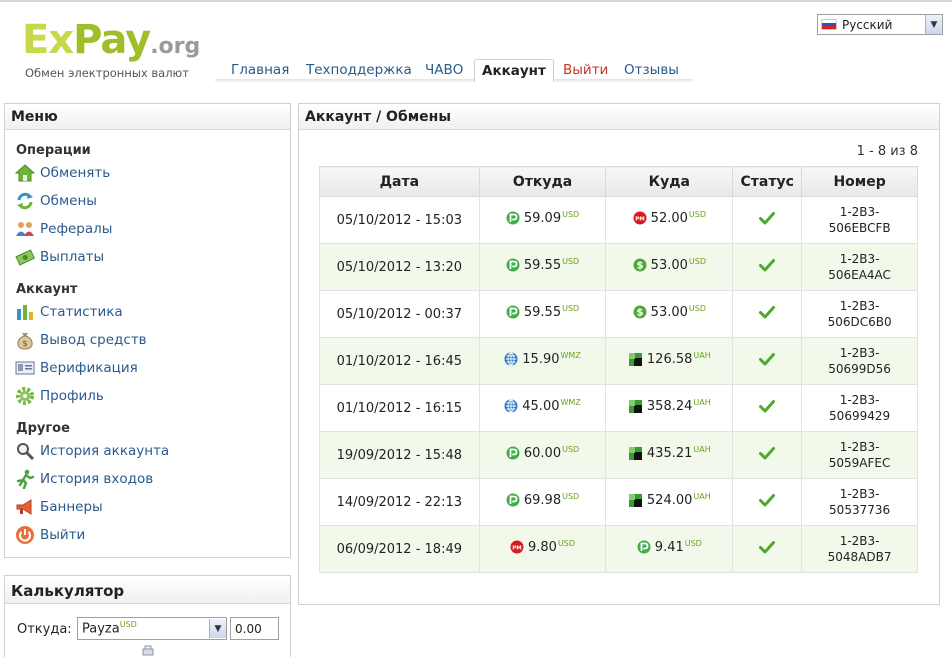  Describe the element at coordinates (859, 549) in the screenshot. I see `cell-number: 1-2B3- 5048ADB7` at that location.